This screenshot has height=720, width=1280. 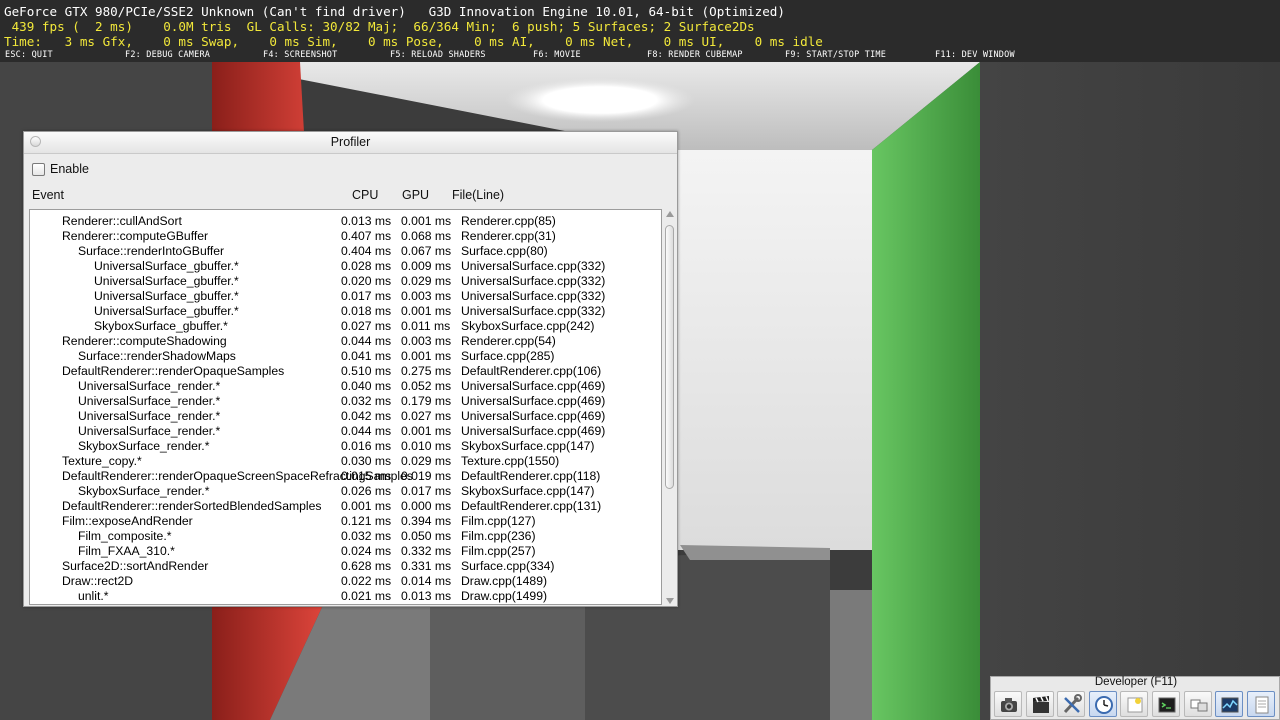 I want to click on document-icon, so click(x=1262, y=705).